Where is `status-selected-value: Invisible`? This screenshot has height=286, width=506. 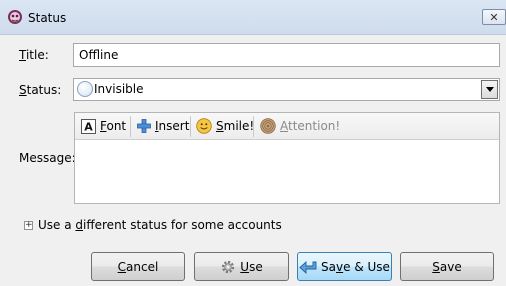 status-selected-value: Invisible is located at coordinates (119, 89).